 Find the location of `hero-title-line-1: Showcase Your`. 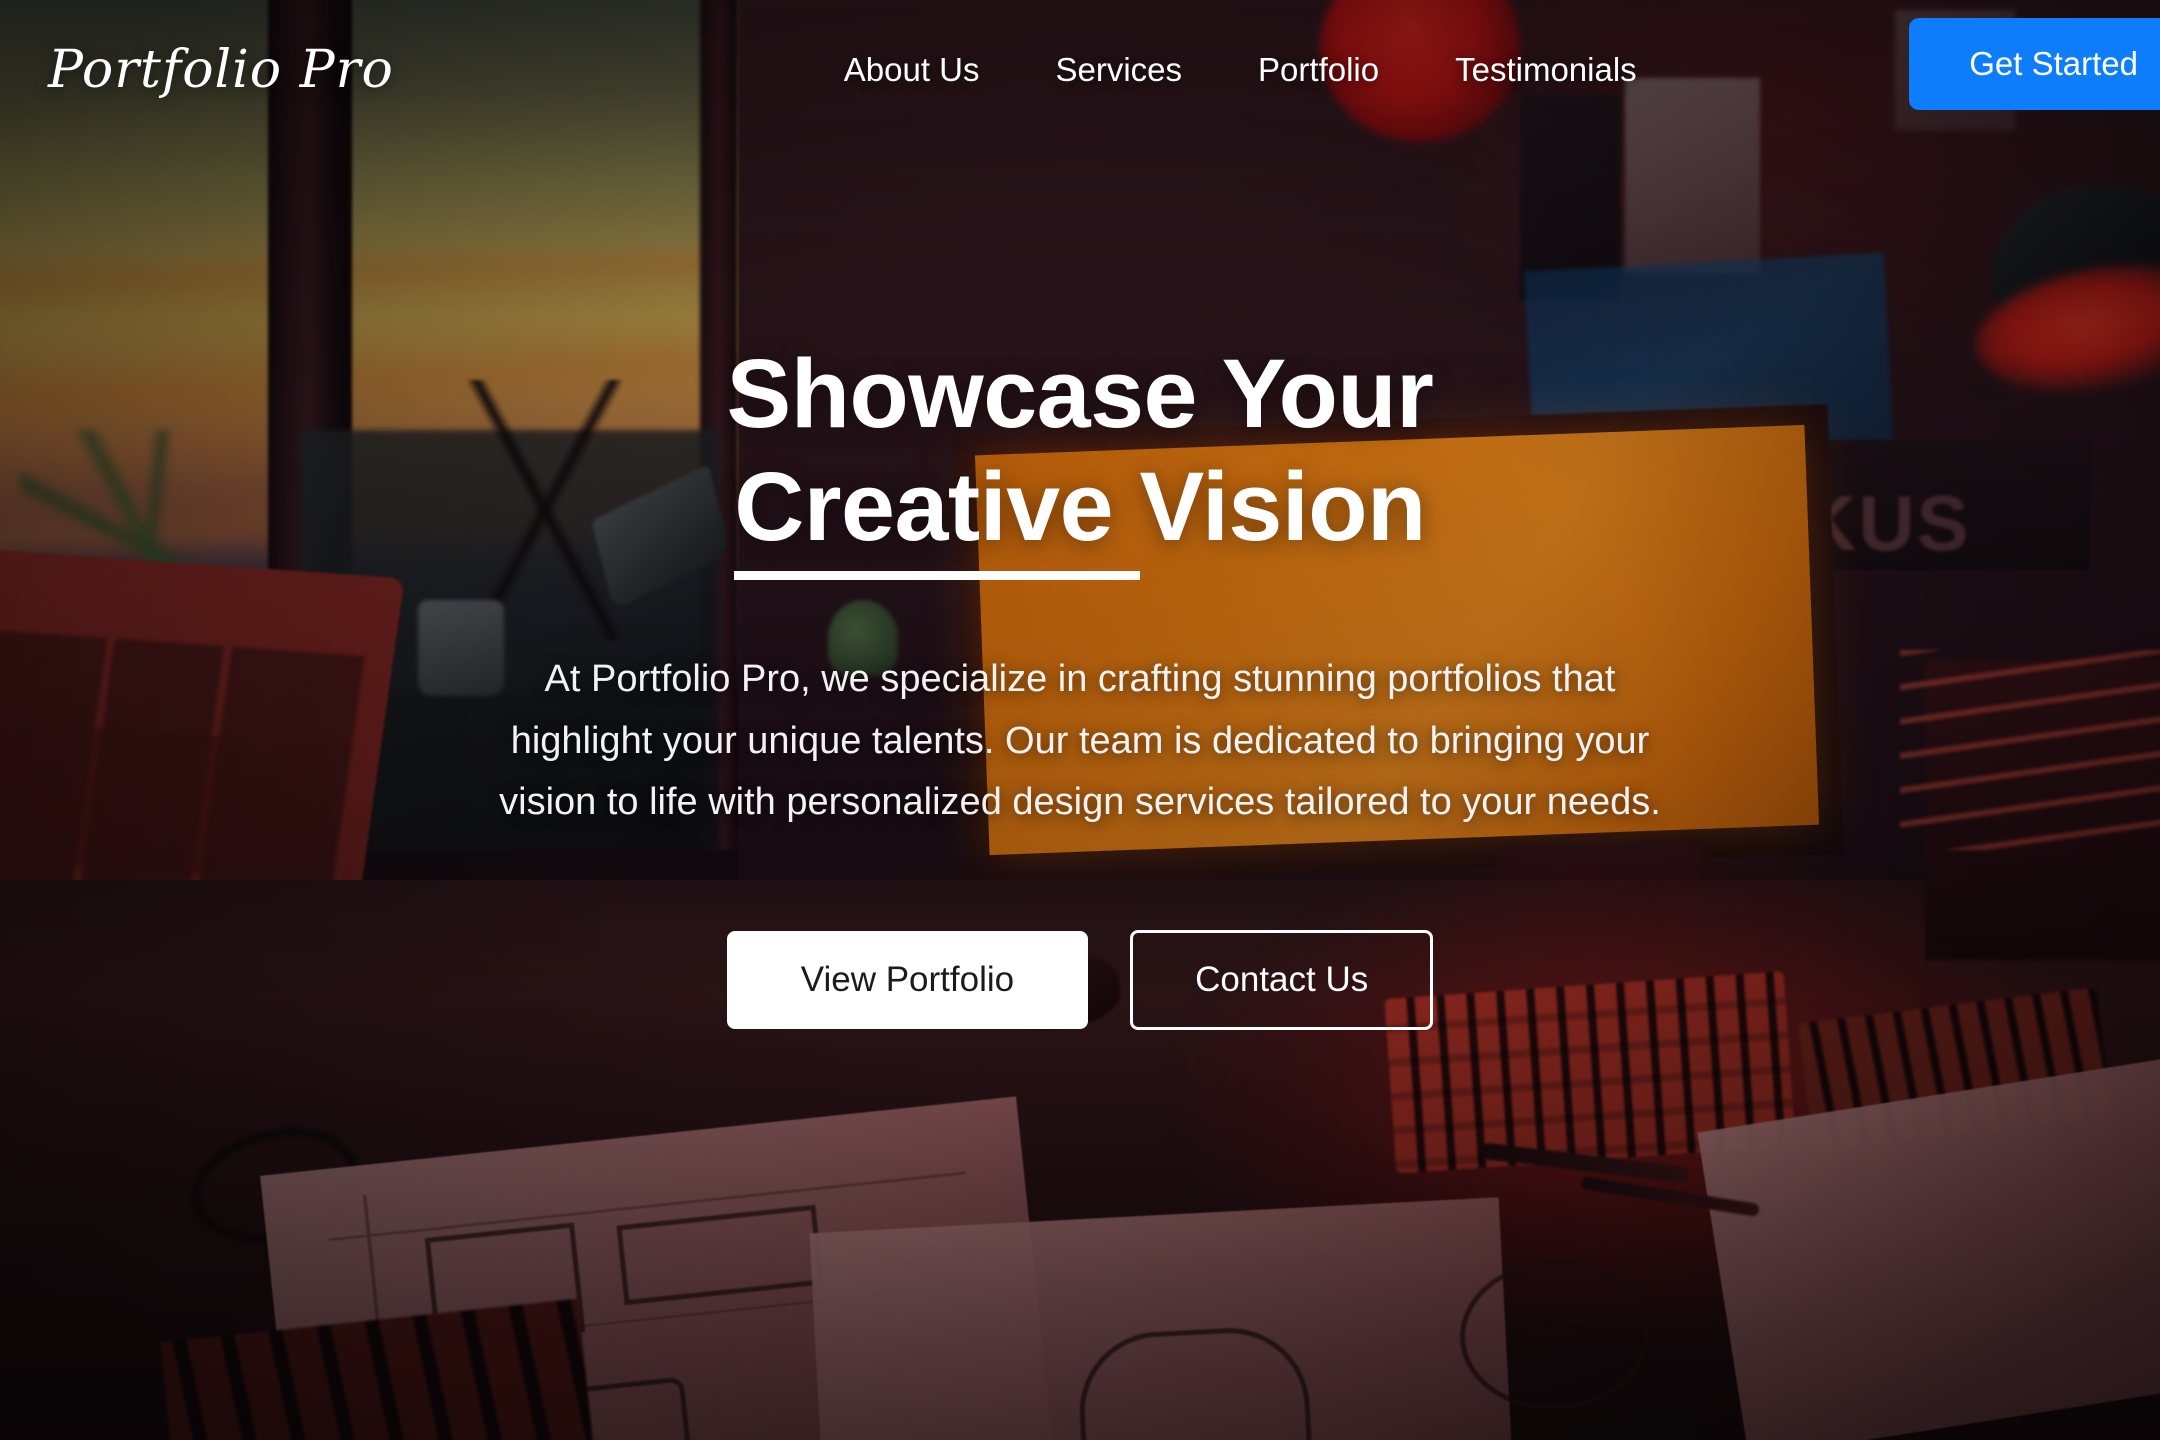

hero-title-line-1: Showcase Your is located at coordinates (1080, 393).